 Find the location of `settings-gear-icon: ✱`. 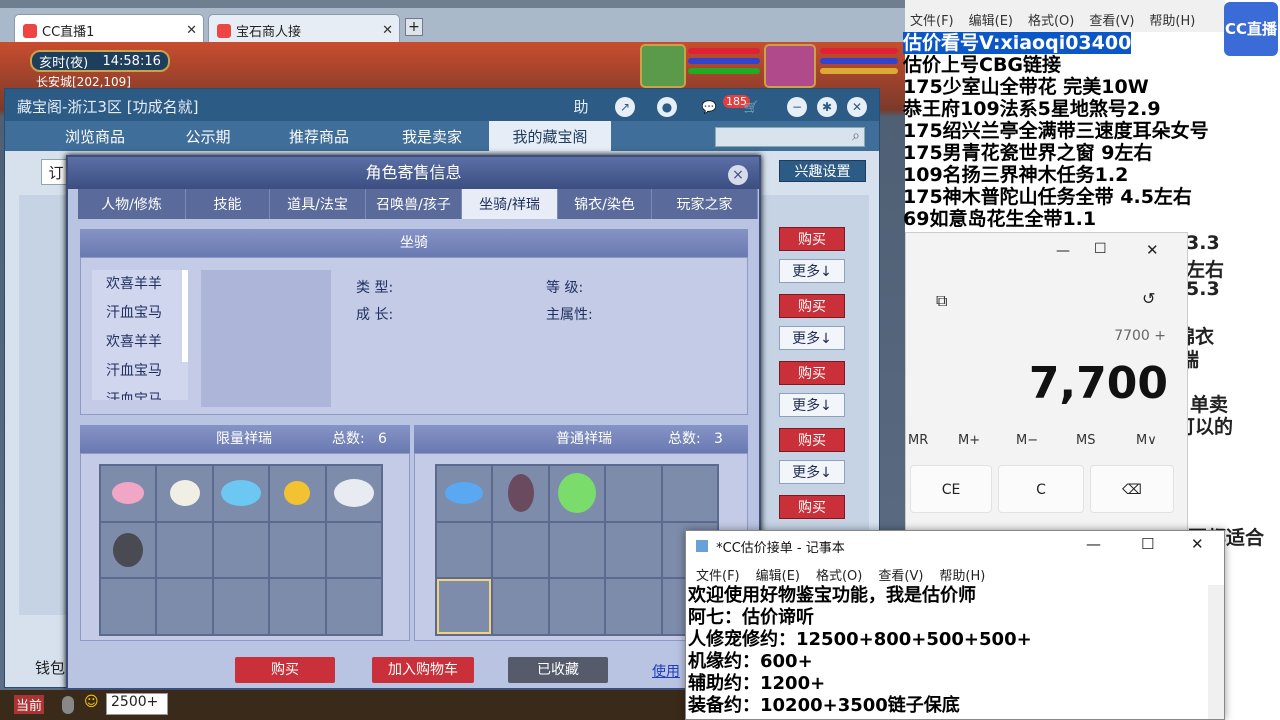

settings-gear-icon: ✱ is located at coordinates (827, 107).